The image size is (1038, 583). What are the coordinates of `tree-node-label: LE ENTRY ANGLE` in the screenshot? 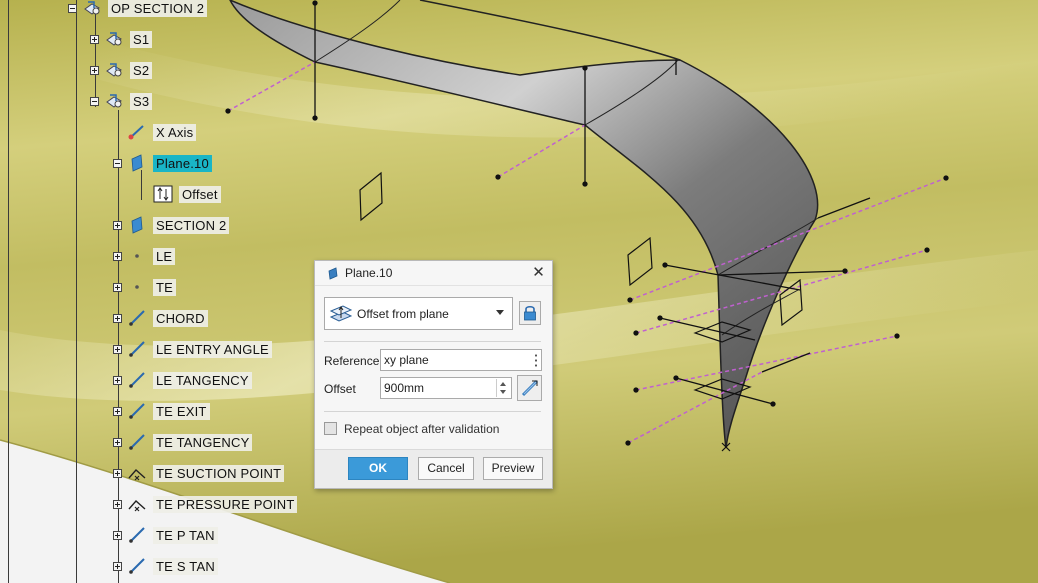 It's located at (212, 349).